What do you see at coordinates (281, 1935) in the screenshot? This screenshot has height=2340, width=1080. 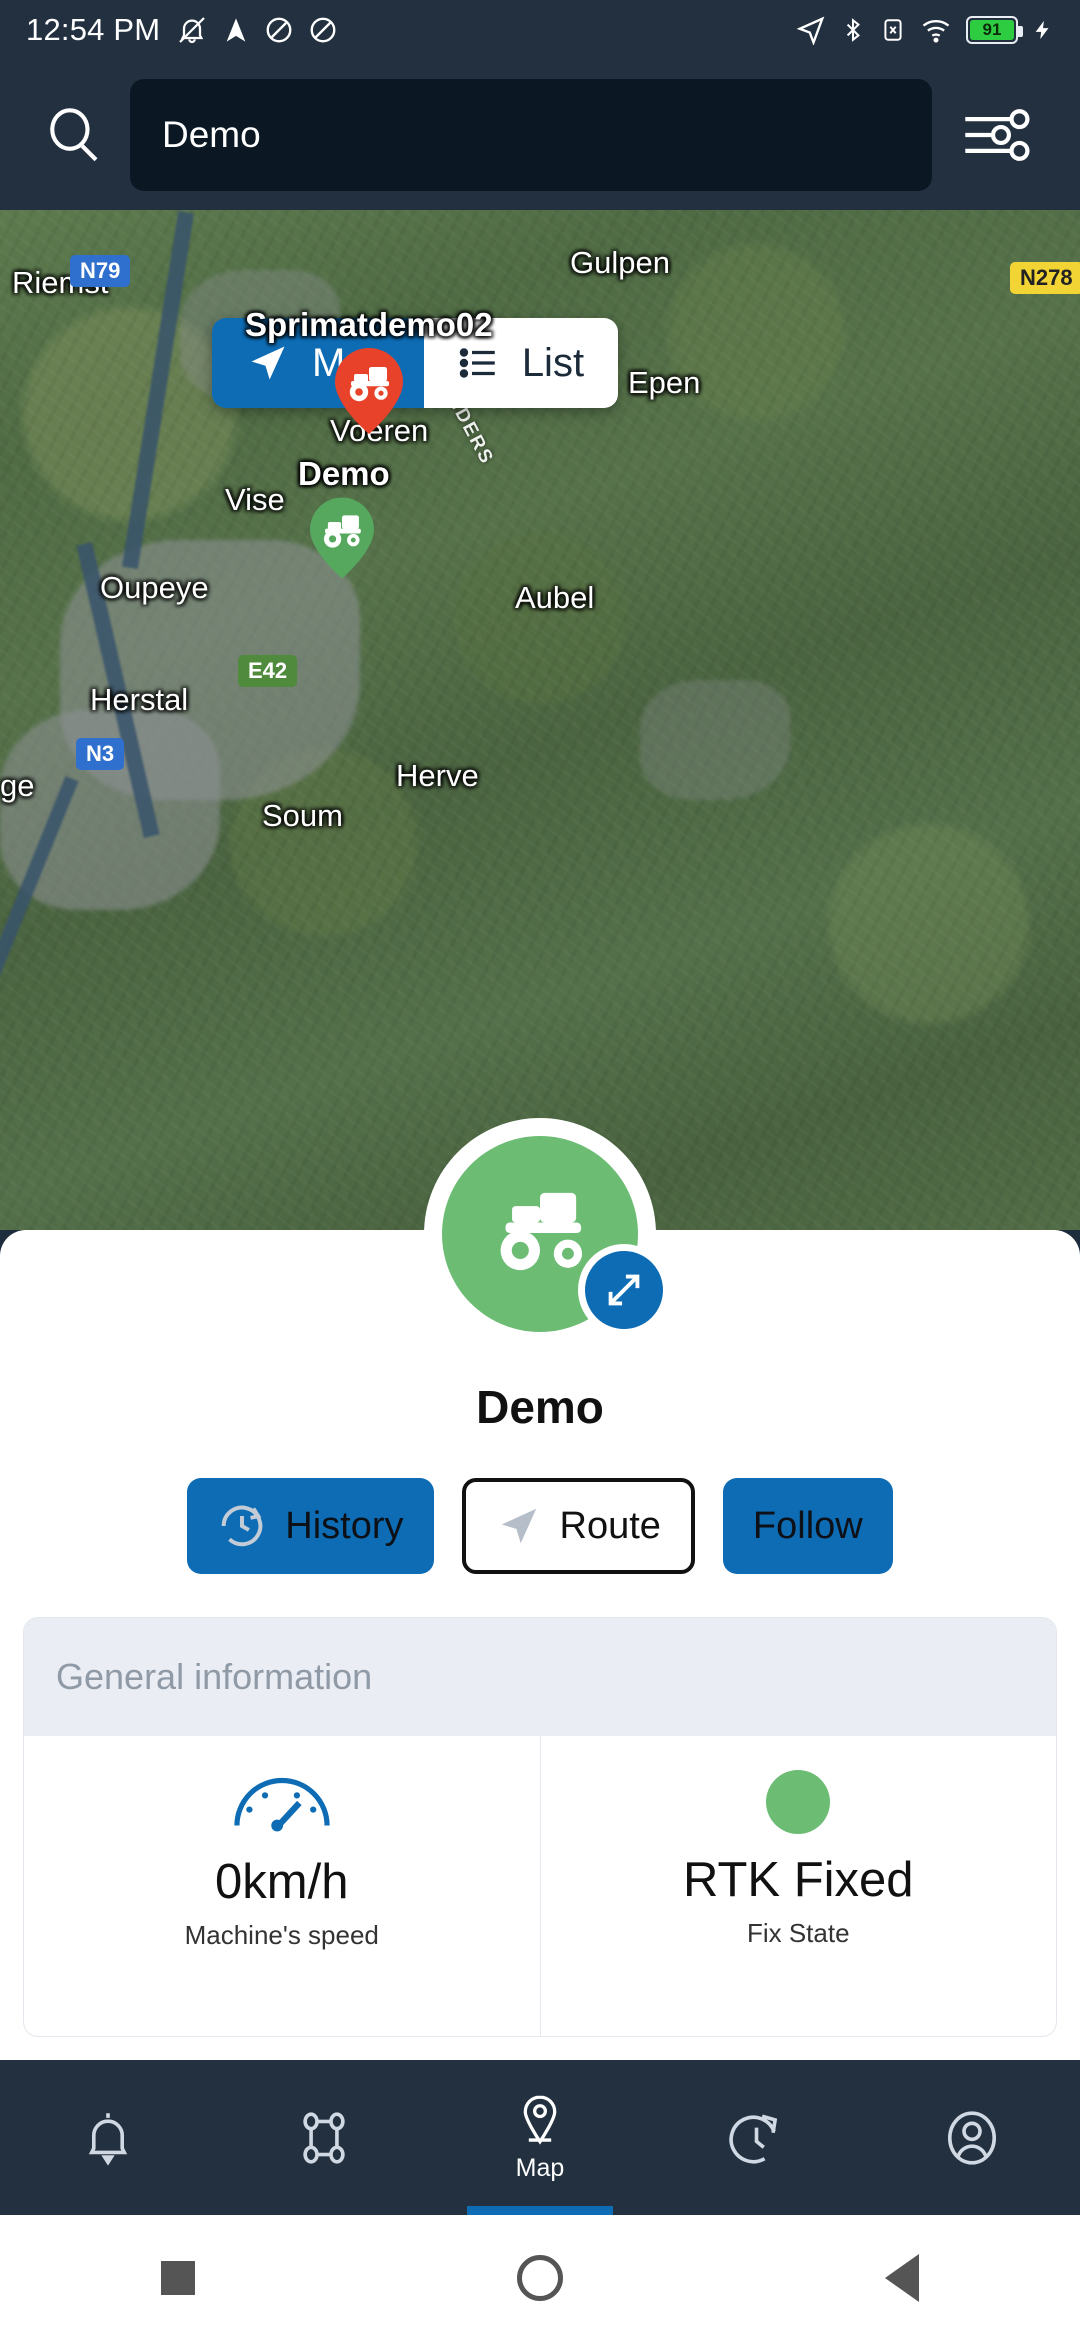 I see `machine-speed-label: Machine's speed` at bounding box center [281, 1935].